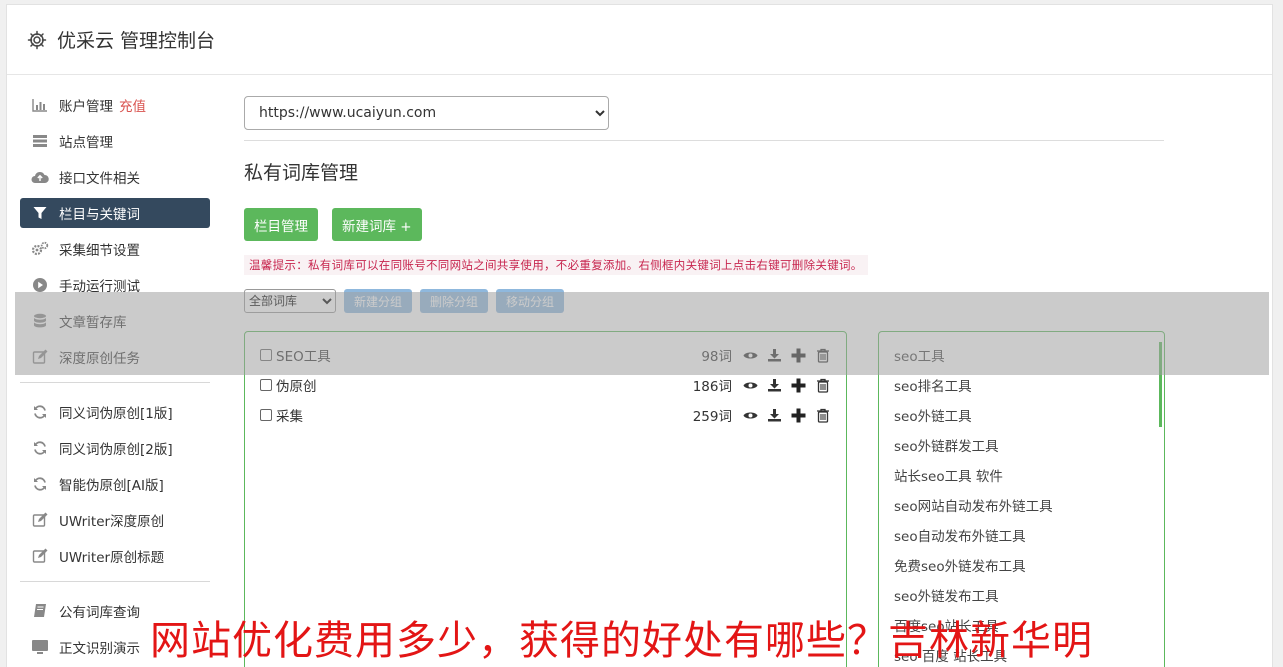  I want to click on sidebar-item-label: 深度原创任务, so click(99, 359).